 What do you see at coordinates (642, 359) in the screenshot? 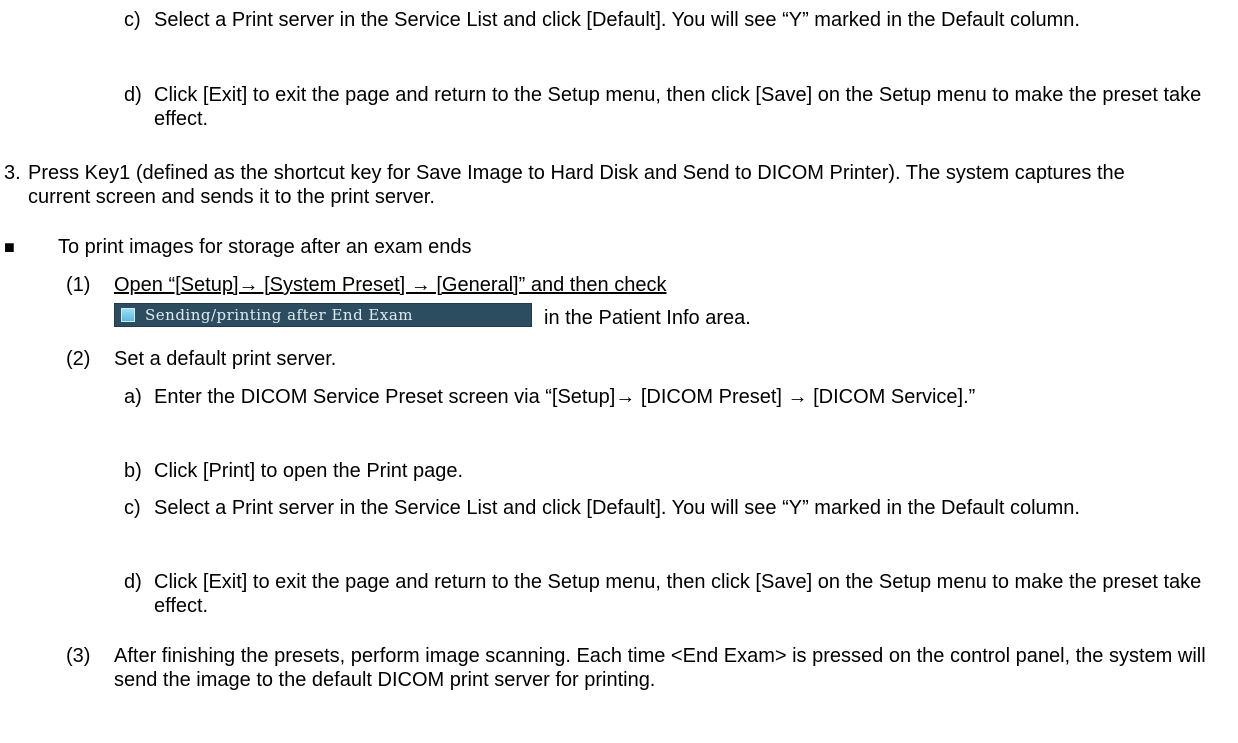
I see `list-item-step-2: (2) Set a default print server.` at bounding box center [642, 359].